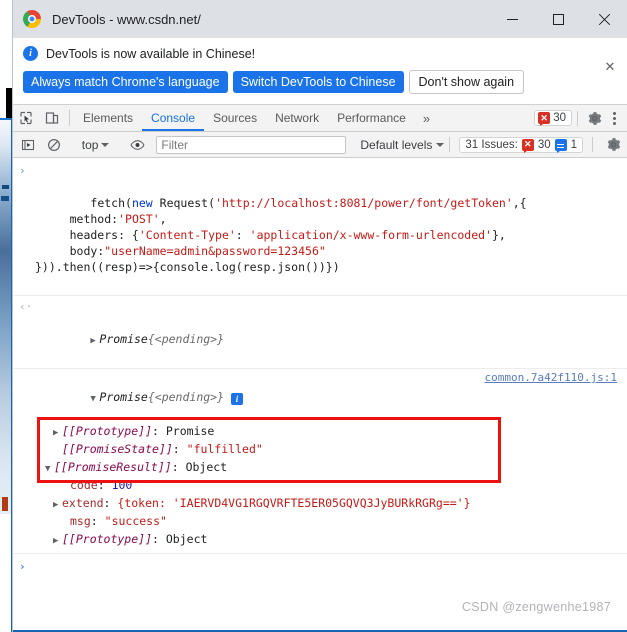  Describe the element at coordinates (137, 145) in the screenshot. I see `live-expression-eye-icon` at that location.